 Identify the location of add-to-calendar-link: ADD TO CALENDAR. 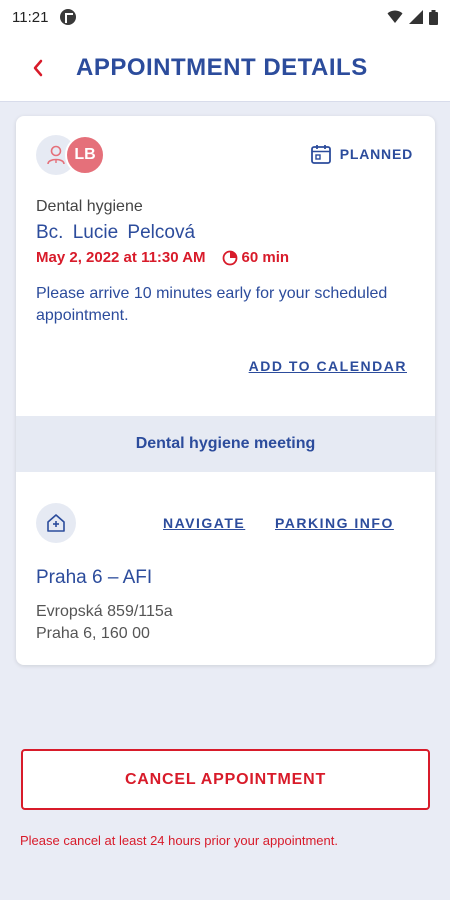
(328, 366).